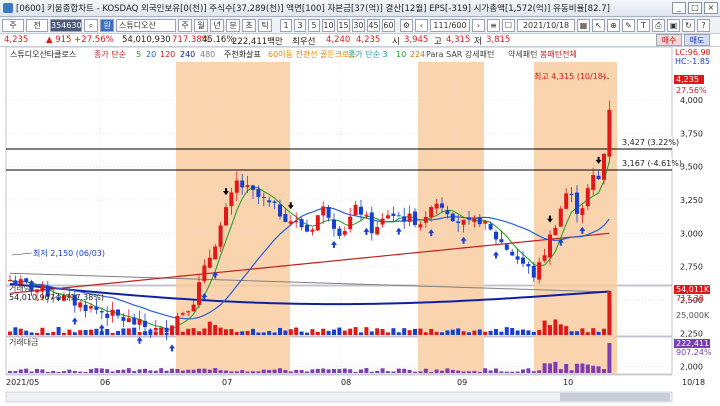  Describe the element at coordinates (328, 25) in the screenshot. I see `interval-10: 10` at that location.